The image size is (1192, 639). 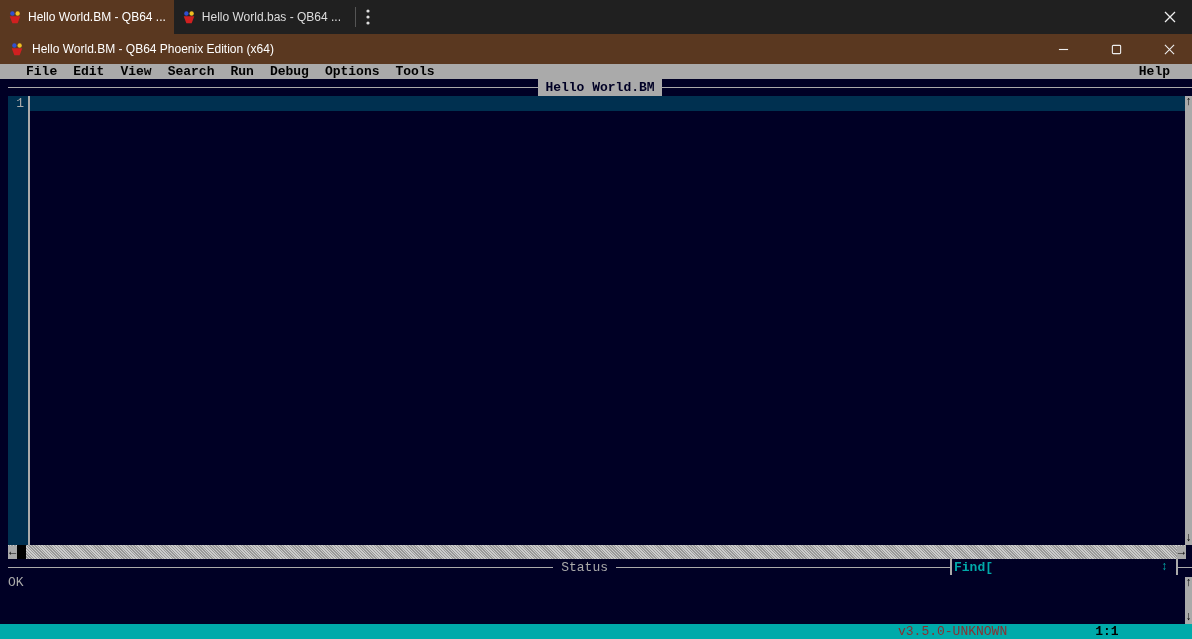 I want to click on cursor-position: 1:1, so click(x=1107, y=631).